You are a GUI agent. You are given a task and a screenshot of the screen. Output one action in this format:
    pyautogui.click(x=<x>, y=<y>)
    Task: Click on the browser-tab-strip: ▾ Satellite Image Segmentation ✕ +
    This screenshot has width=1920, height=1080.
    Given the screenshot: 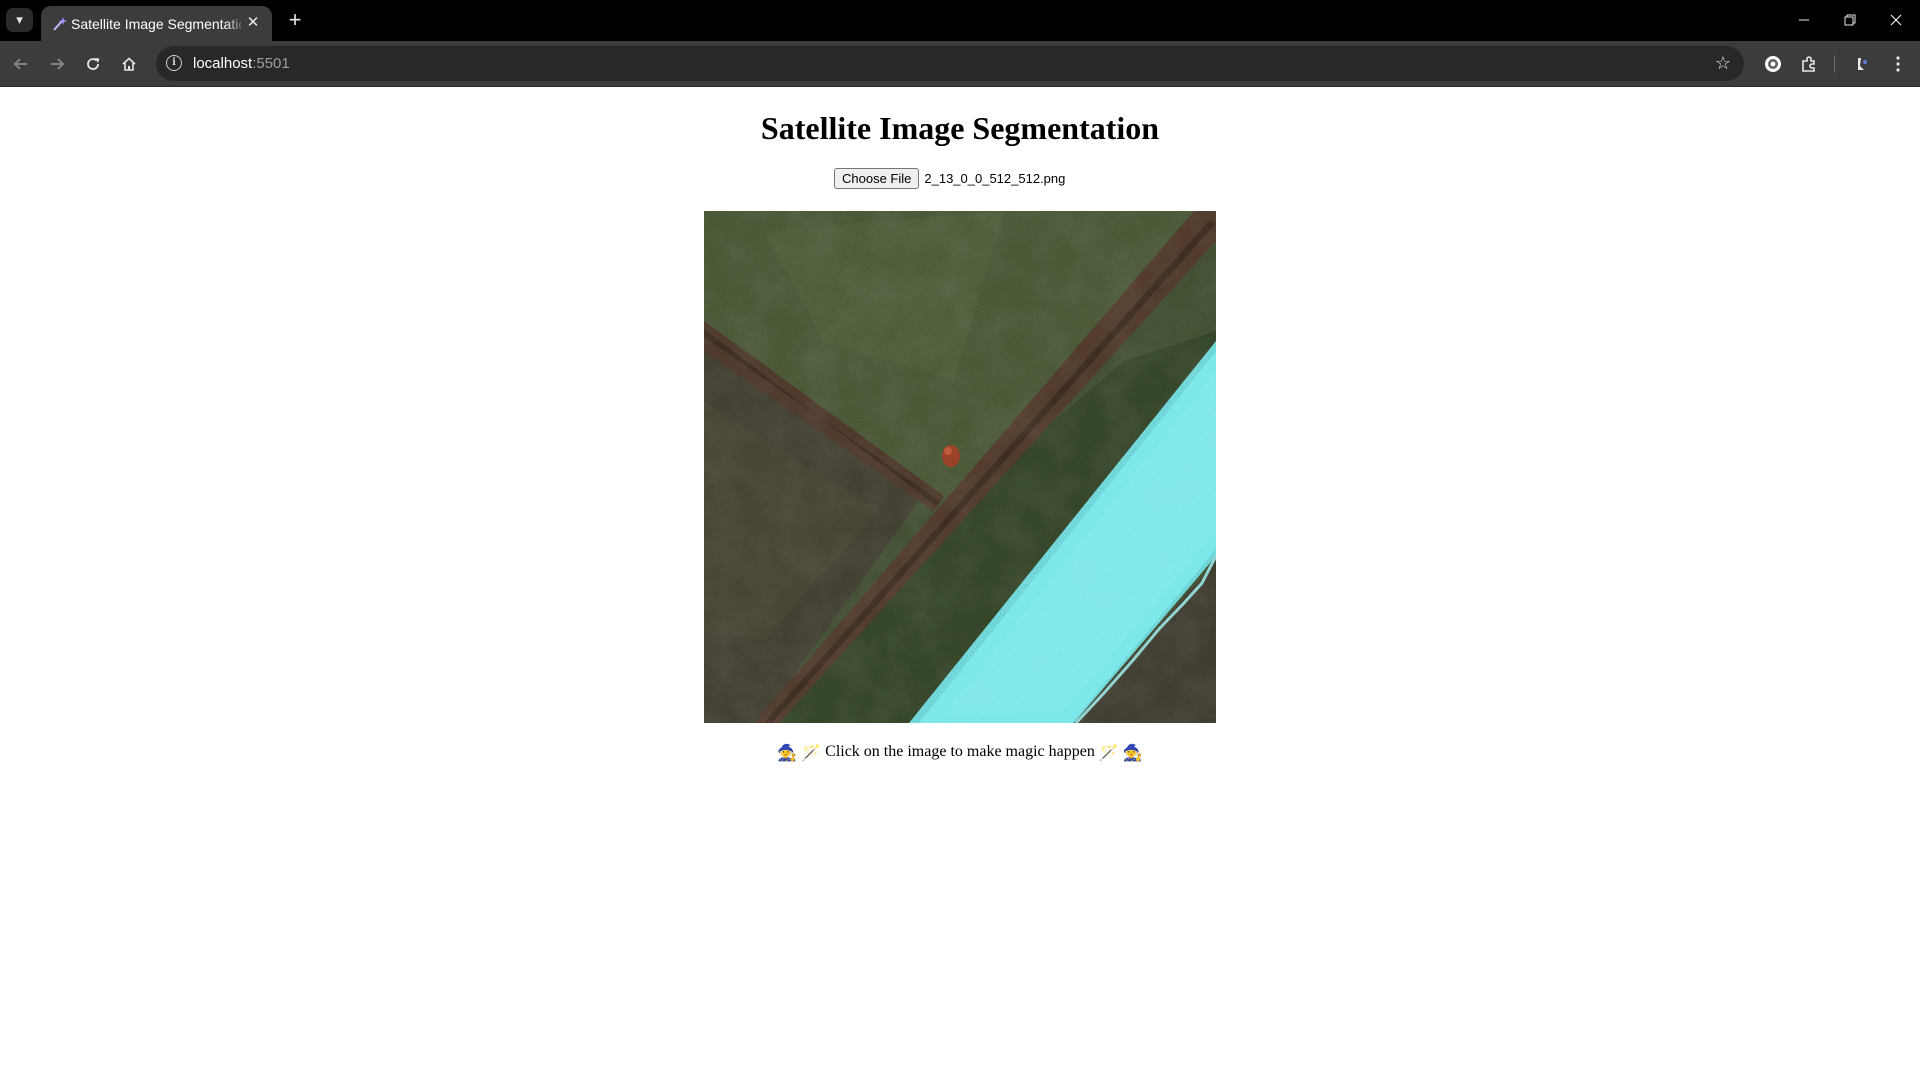 What is the action you would take?
    pyautogui.click(x=960, y=20)
    